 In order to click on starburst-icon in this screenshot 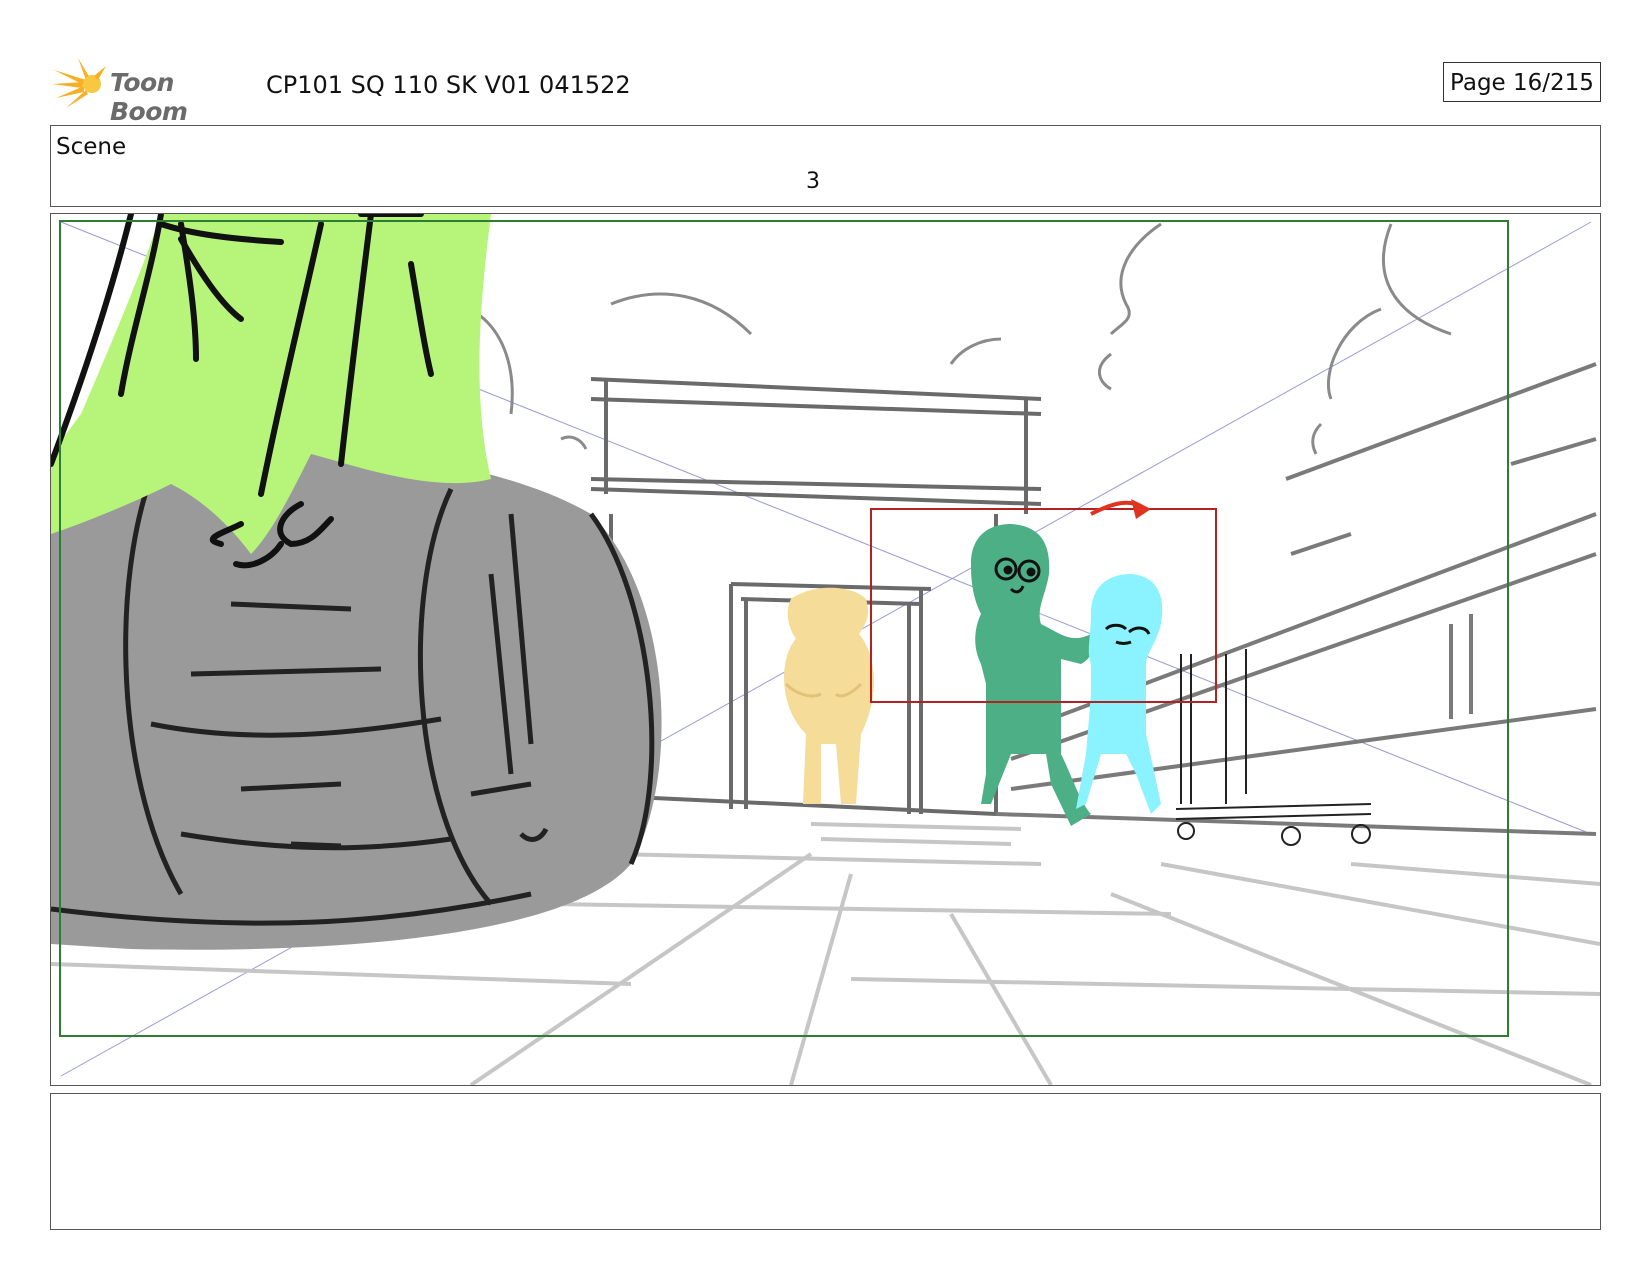, I will do `click(79, 83)`.